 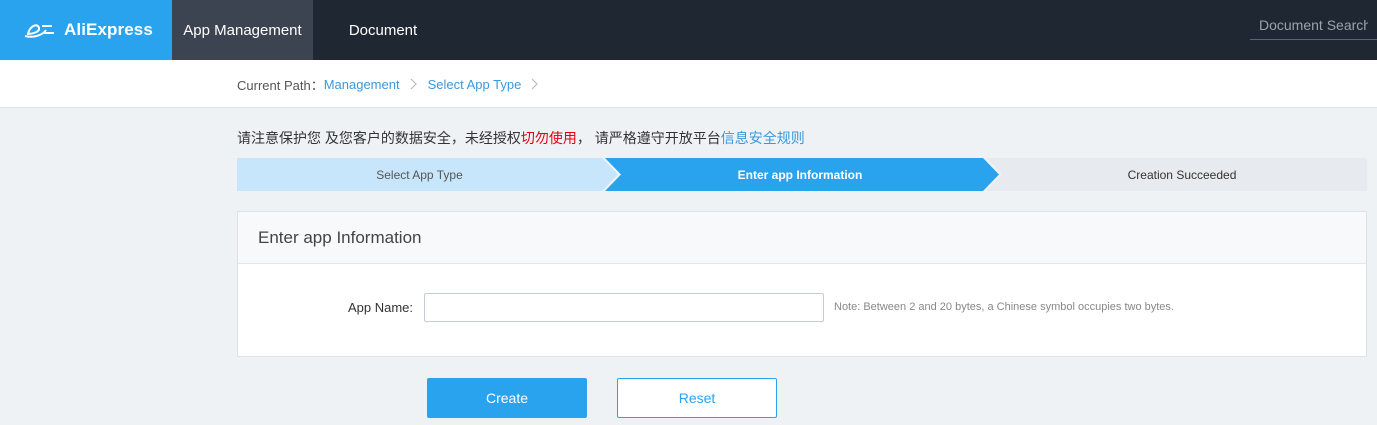 I want to click on document-search-input, so click(x=1313, y=24).